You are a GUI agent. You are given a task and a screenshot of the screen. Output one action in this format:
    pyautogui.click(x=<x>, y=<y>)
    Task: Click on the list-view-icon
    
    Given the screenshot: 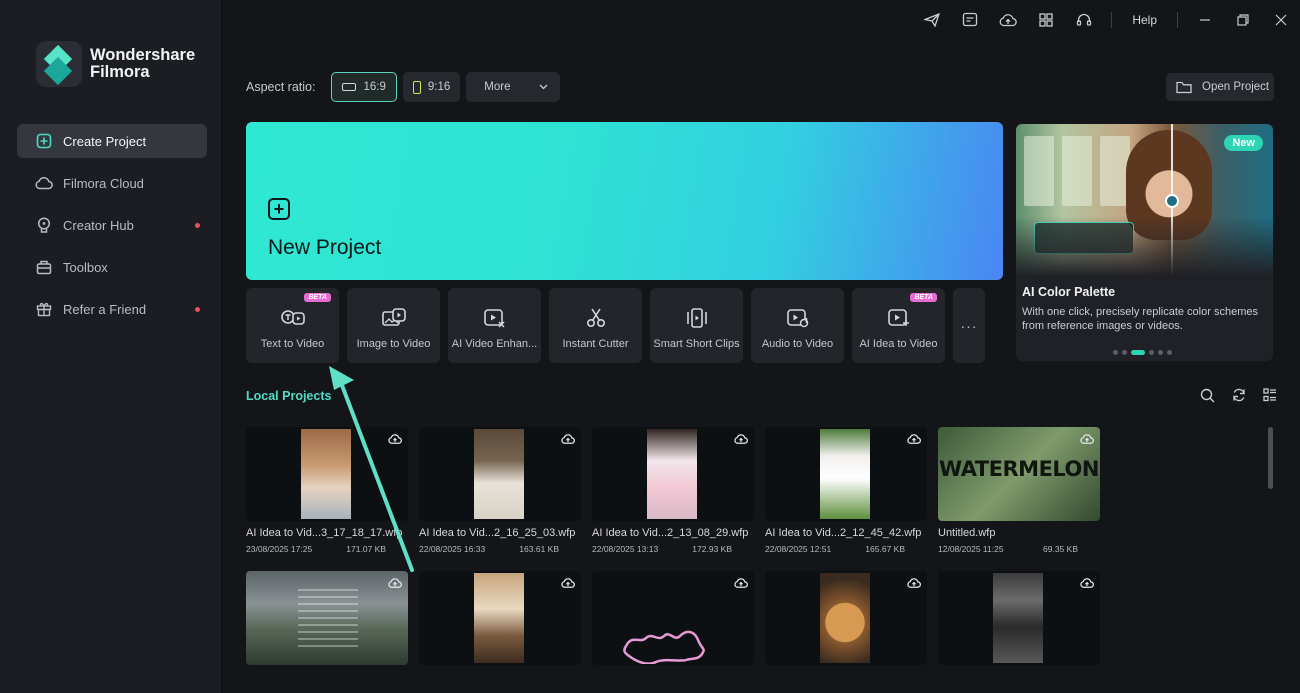 What is the action you would take?
    pyautogui.click(x=1269, y=395)
    